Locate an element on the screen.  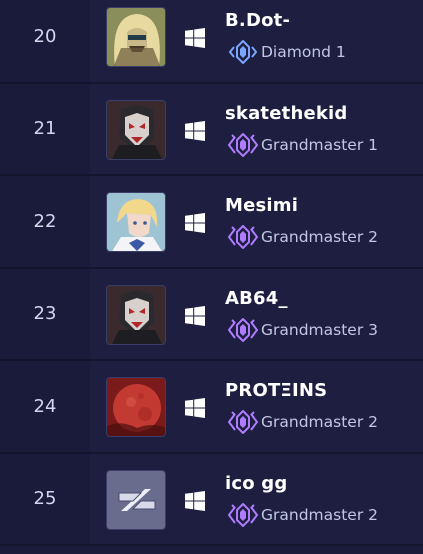
rank-number: 22 is located at coordinates (45, 221).